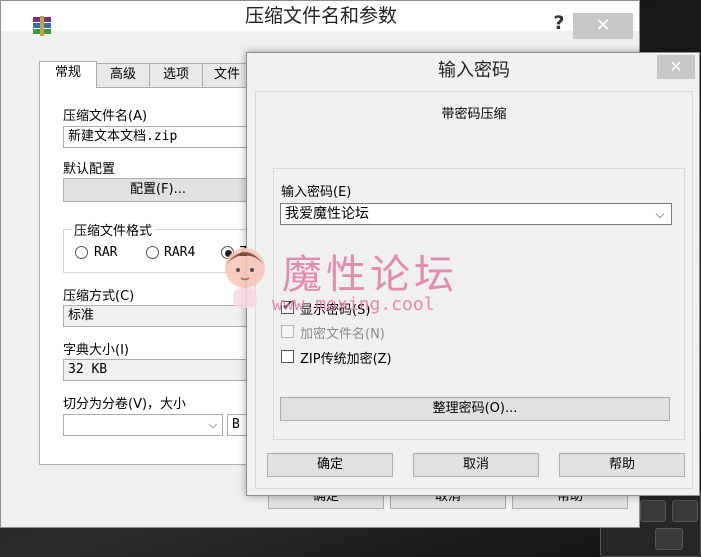 The image size is (701, 557). I want to click on close-button: ✕, so click(603, 26).